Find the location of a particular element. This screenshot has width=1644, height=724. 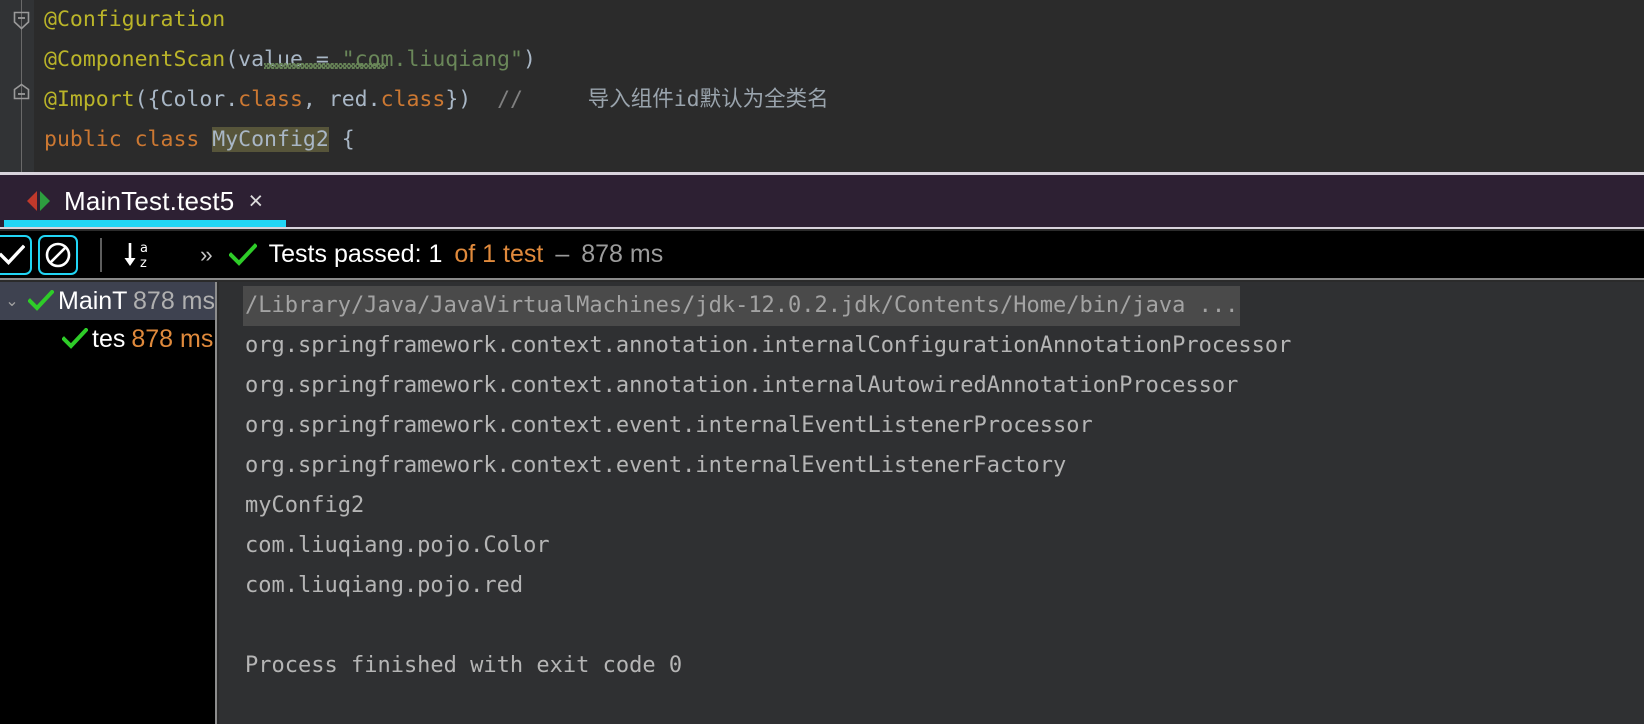

circle-slash-icon is located at coordinates (58, 254).